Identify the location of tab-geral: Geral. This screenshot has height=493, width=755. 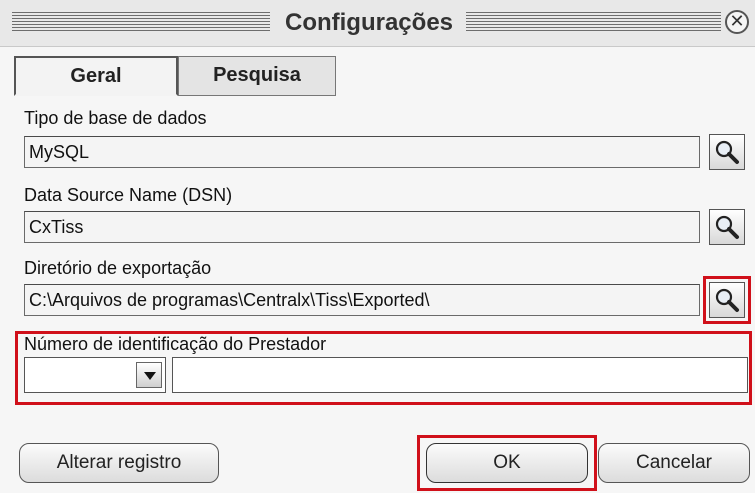
(96, 76).